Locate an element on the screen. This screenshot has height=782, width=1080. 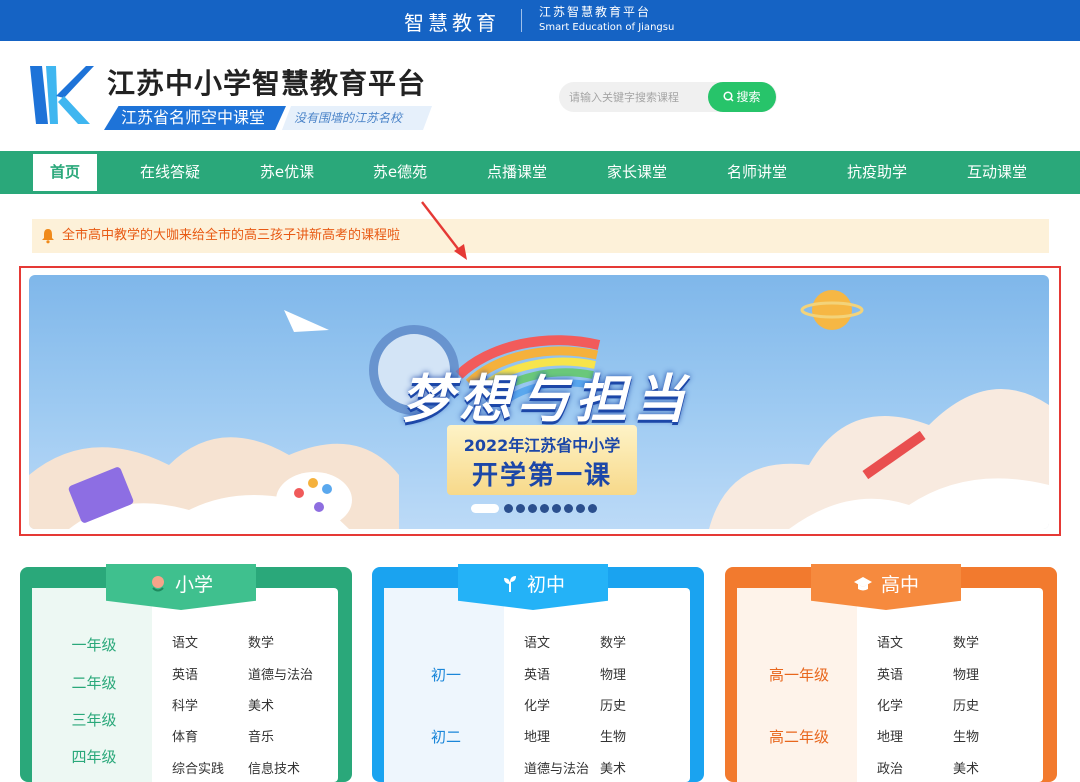
card-header: 小学 is located at coordinates (181, 587).